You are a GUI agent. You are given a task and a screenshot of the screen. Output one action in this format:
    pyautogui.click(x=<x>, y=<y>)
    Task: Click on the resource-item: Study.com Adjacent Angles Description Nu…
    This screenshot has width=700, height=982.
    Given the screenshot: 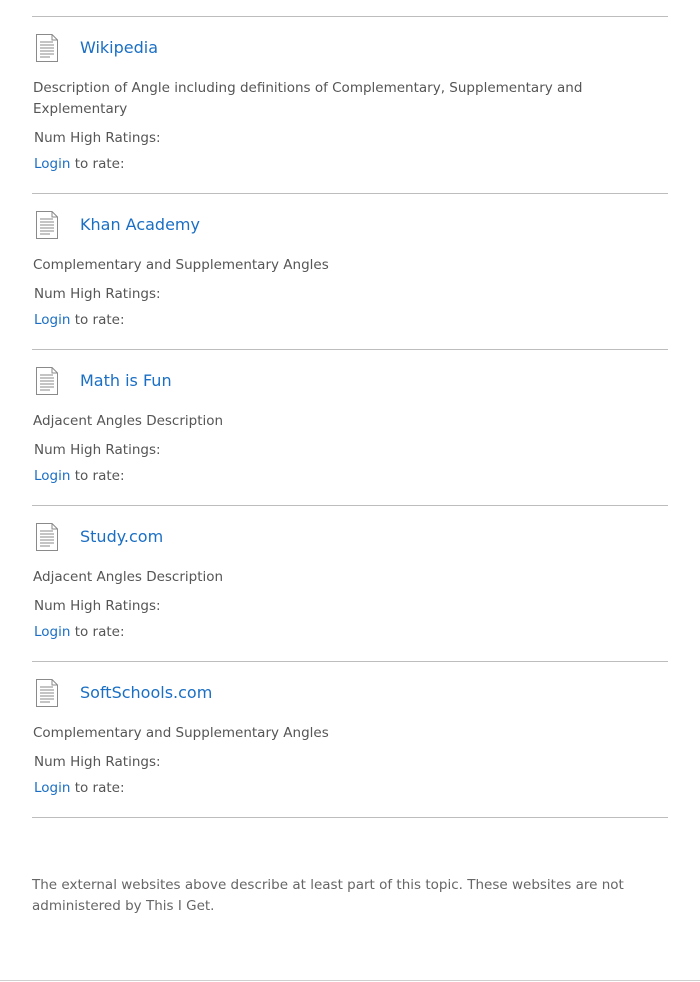 What is the action you would take?
    pyautogui.click(x=350, y=584)
    